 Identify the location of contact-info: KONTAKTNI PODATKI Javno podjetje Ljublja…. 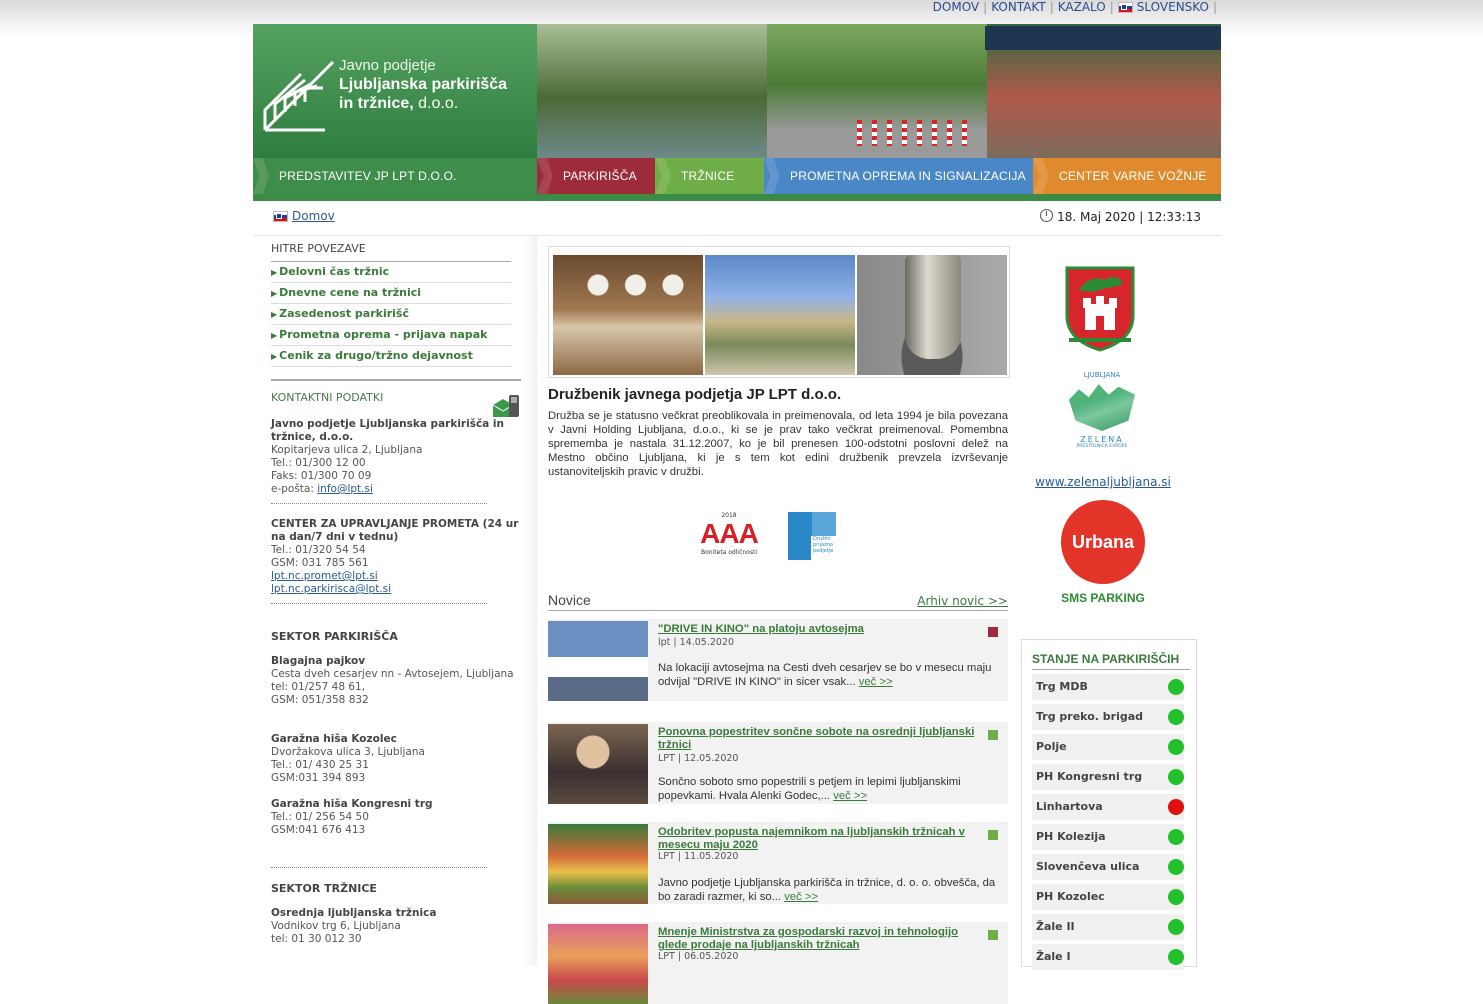
(396, 662).